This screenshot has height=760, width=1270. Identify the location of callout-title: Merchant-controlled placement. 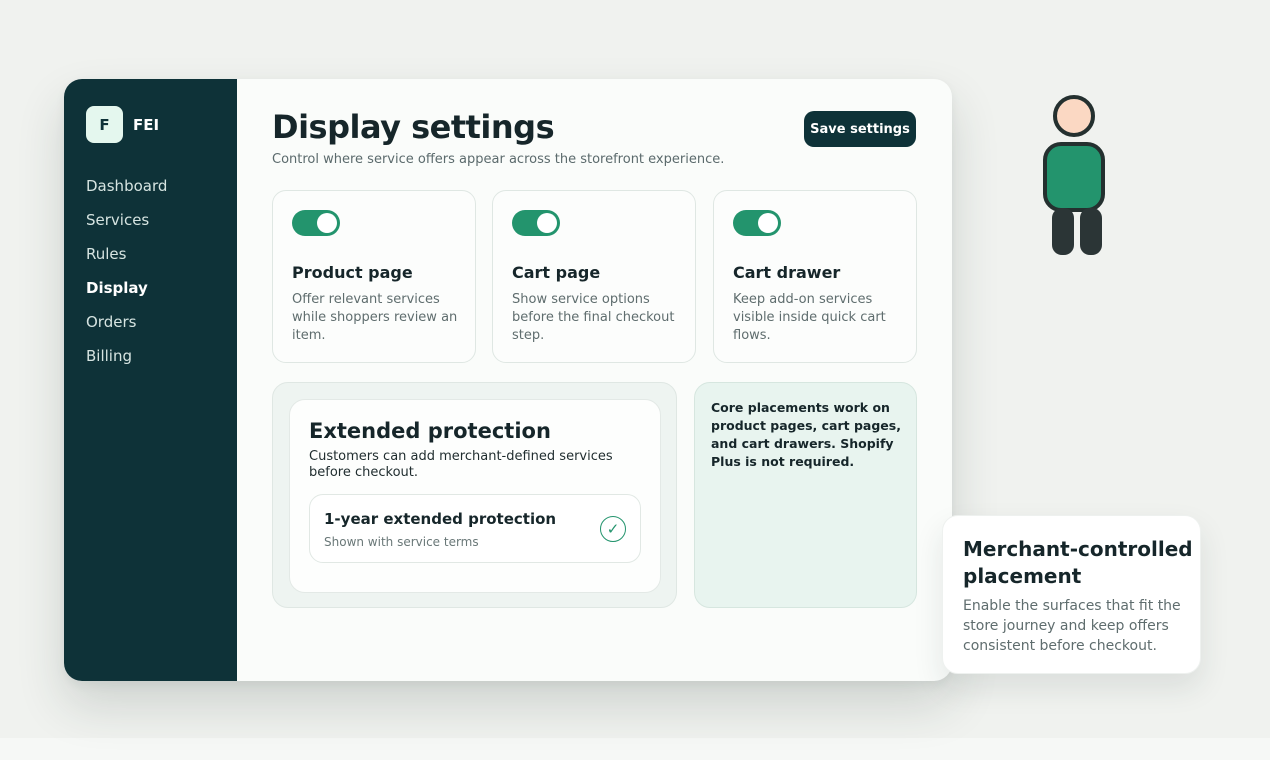
(1078, 562).